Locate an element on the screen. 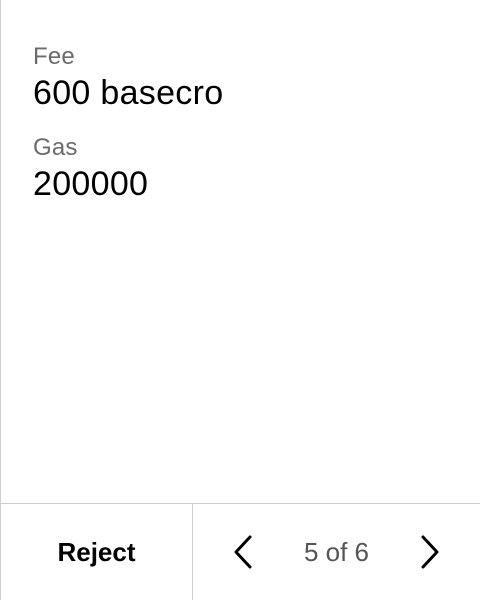 The height and width of the screenshot is (600, 480). fee-value: 600 basecro is located at coordinates (128, 93).